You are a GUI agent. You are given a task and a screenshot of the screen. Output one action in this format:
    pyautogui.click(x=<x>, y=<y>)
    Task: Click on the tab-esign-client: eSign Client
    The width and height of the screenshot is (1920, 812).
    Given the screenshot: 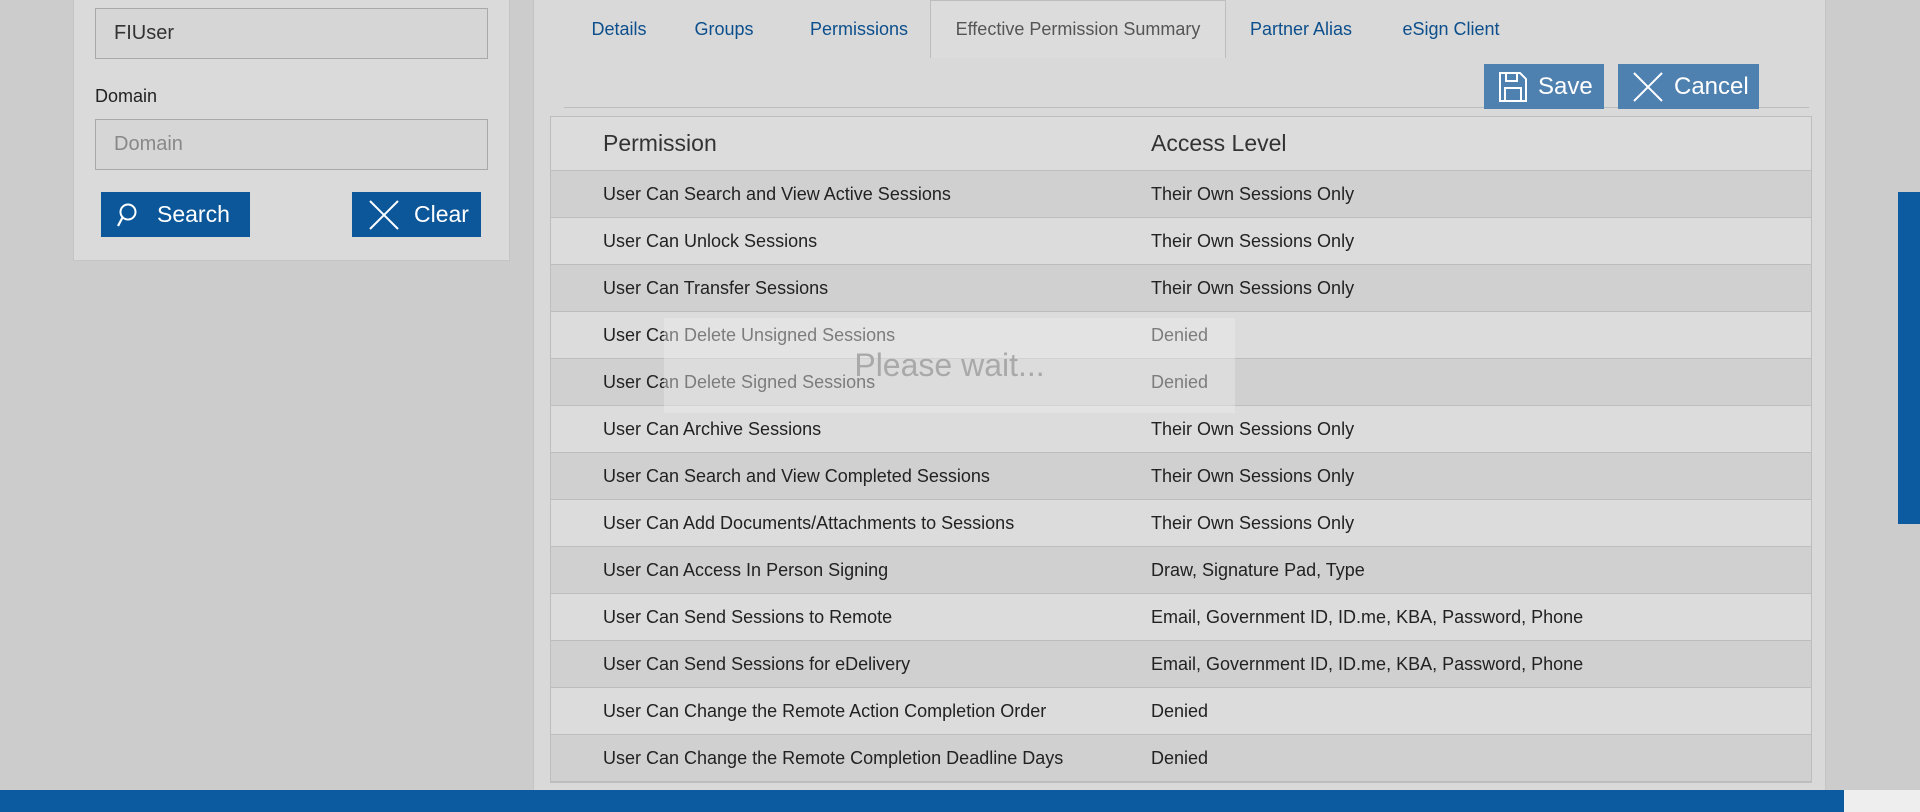 What is the action you would take?
    pyautogui.click(x=1451, y=29)
    